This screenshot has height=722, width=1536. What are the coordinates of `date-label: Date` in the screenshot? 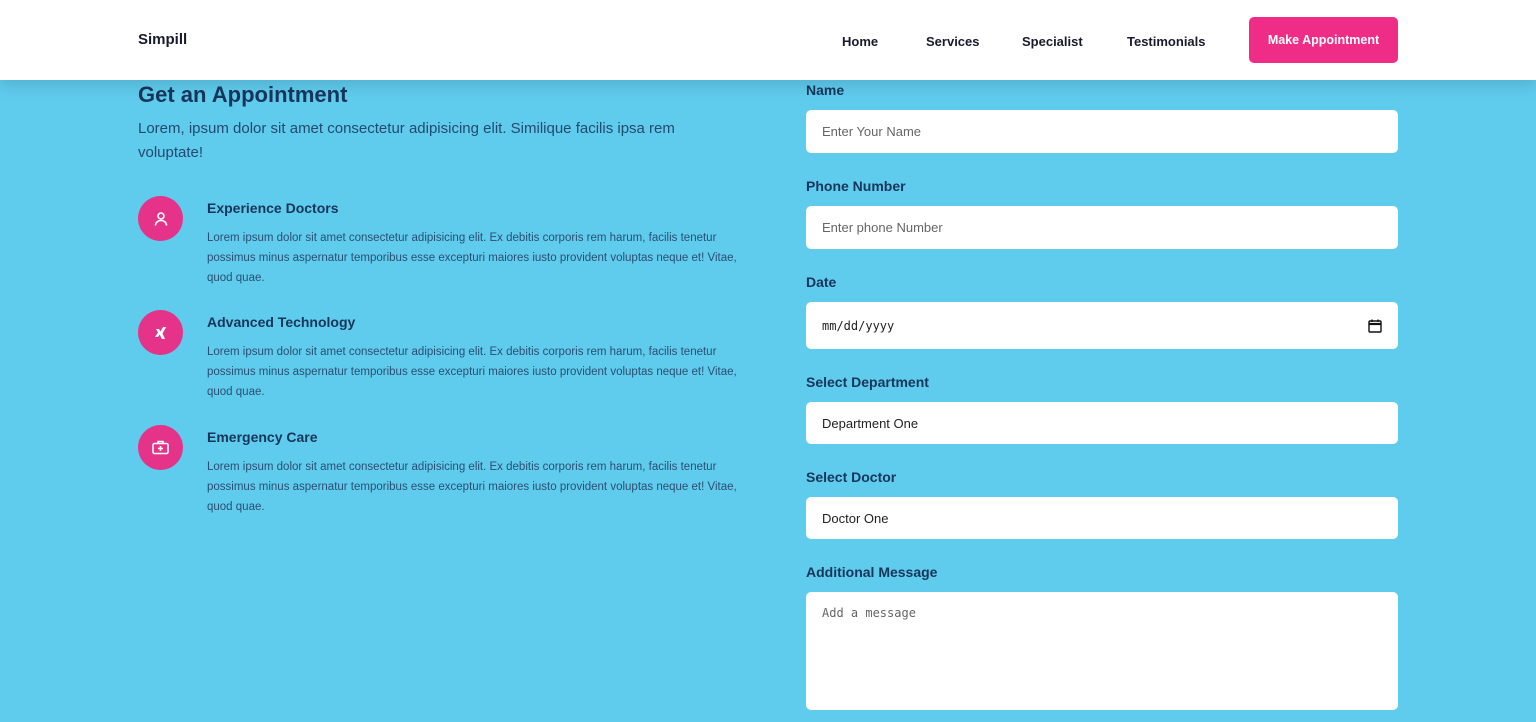 It's located at (821, 282).